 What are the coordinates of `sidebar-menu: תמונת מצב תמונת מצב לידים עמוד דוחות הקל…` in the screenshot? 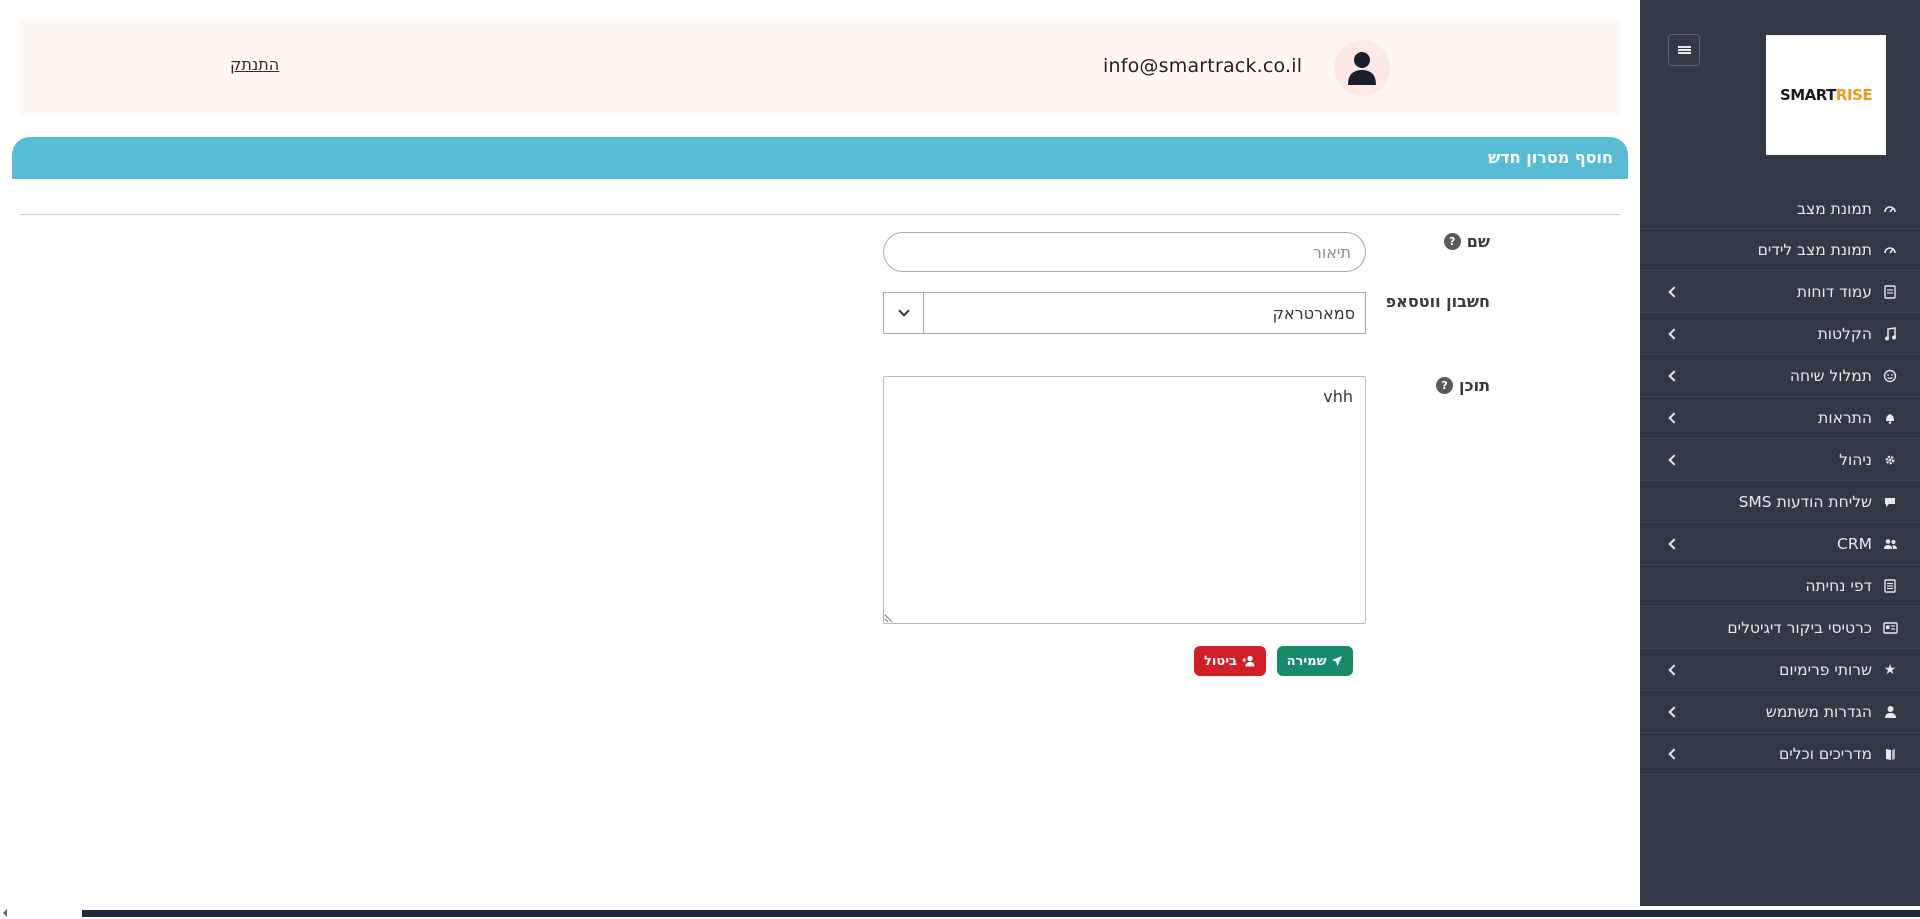 It's located at (1780, 482).